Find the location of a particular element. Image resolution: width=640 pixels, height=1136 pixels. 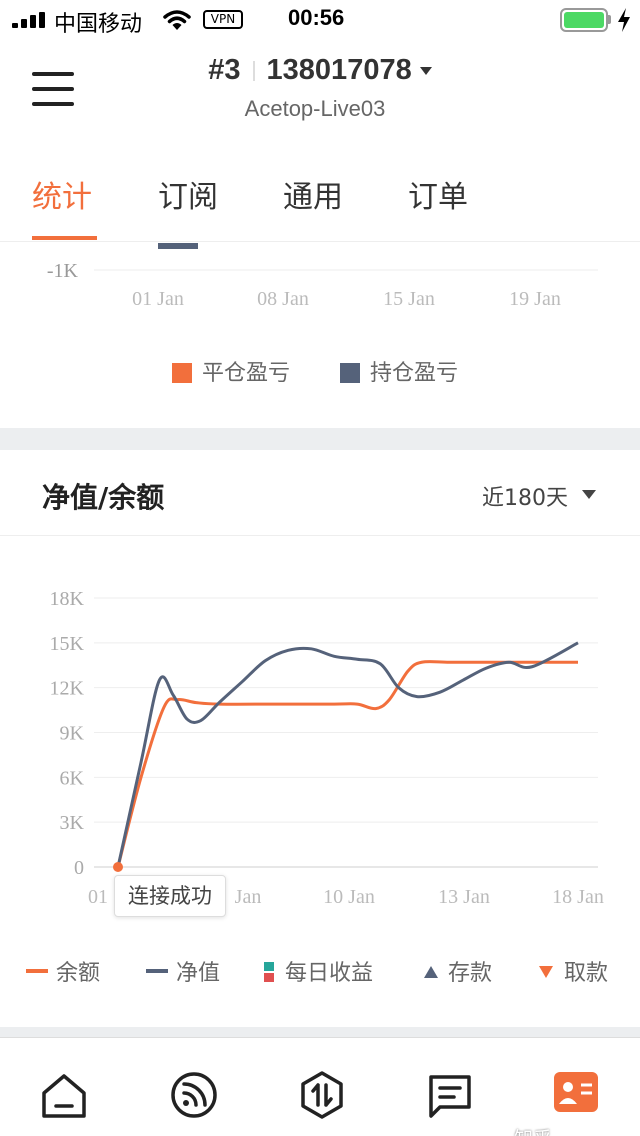

x-tick-label: 13 Jan is located at coordinates (464, 897).